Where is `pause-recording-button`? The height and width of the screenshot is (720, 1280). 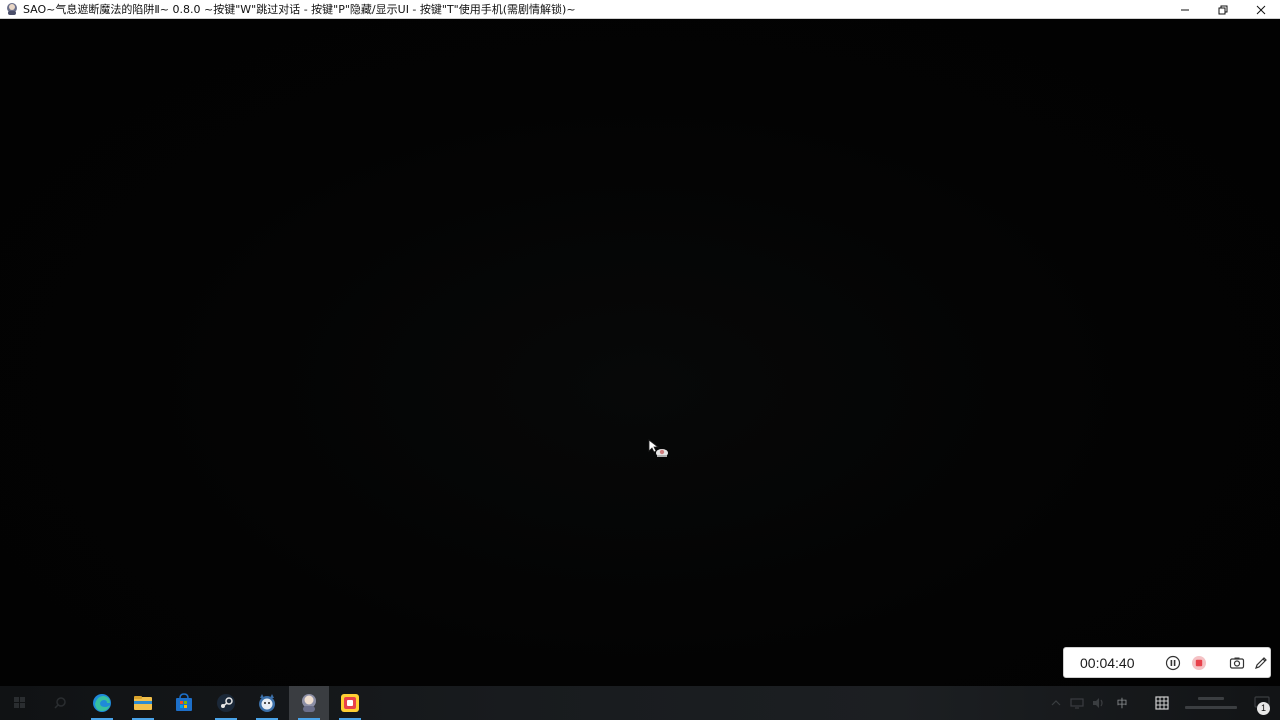
pause-recording-button is located at coordinates (1173, 663).